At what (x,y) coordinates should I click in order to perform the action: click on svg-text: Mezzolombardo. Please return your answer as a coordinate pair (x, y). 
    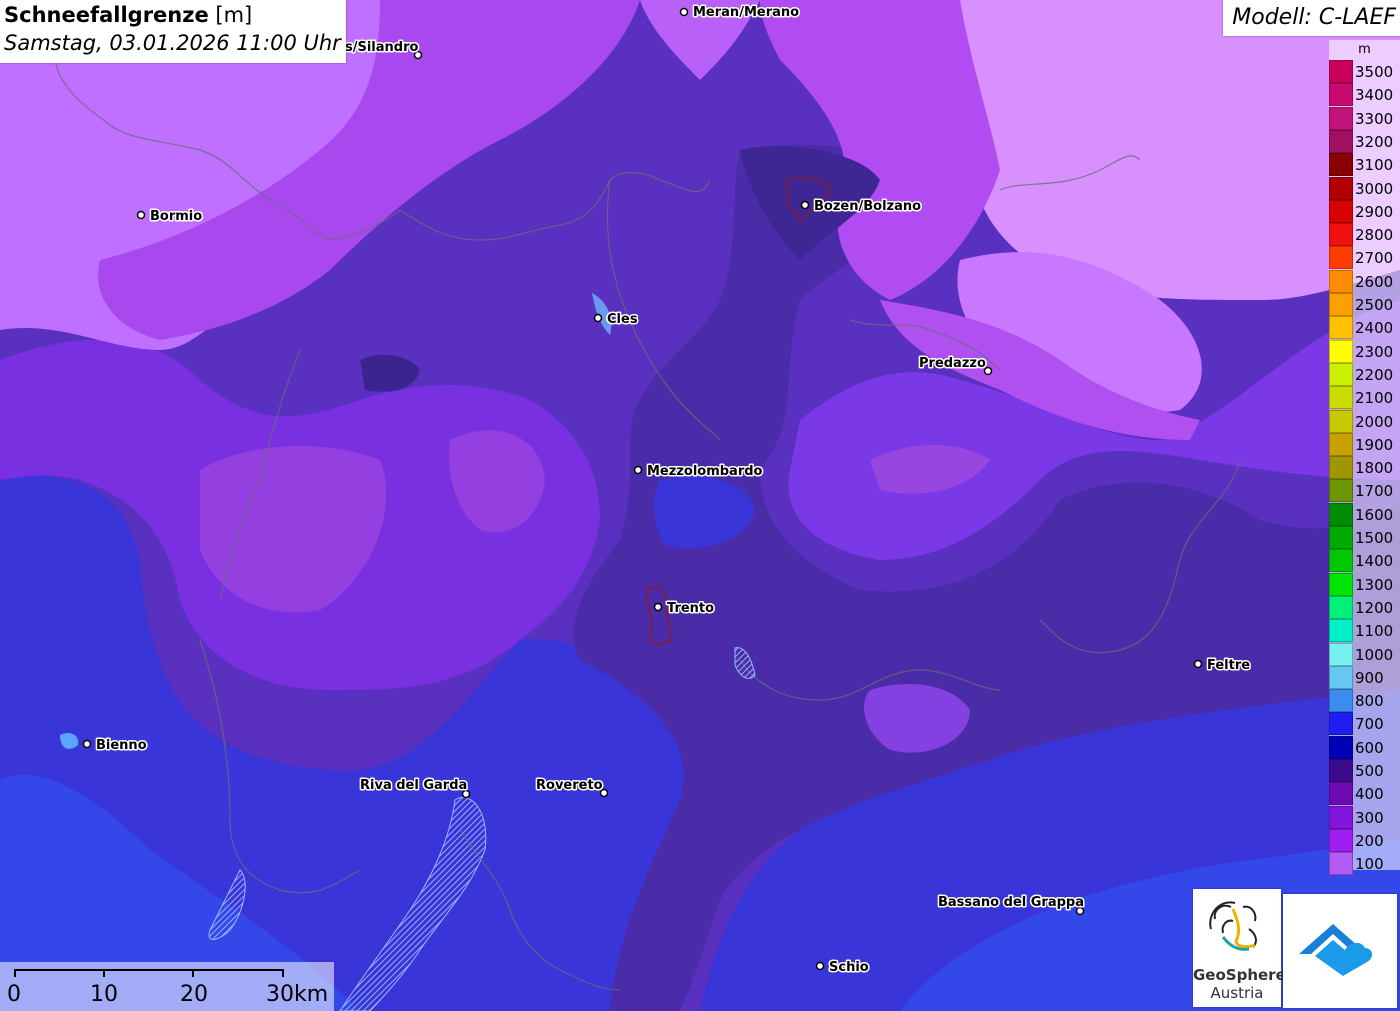
    Looking at the image, I should click on (705, 471).